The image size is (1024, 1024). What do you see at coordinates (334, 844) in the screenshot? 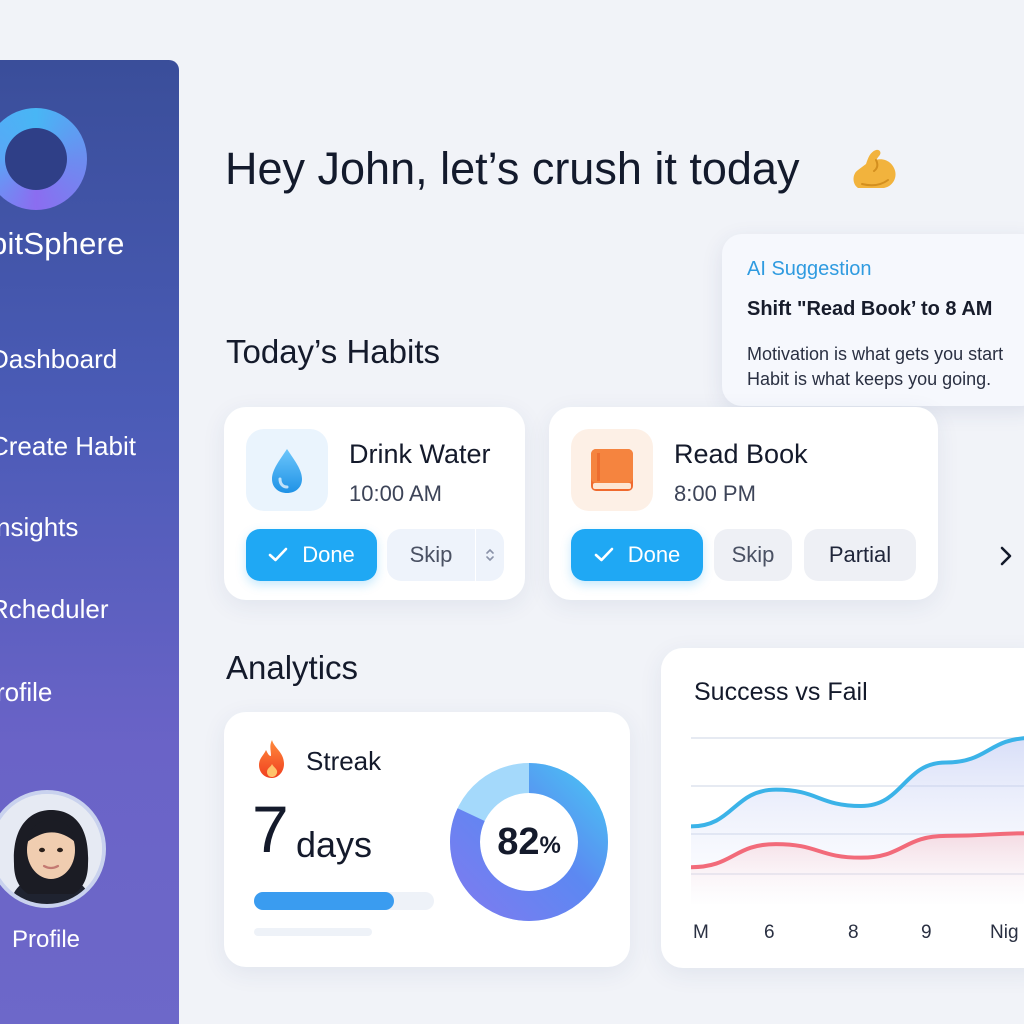
I see `streak-unit: days` at bounding box center [334, 844].